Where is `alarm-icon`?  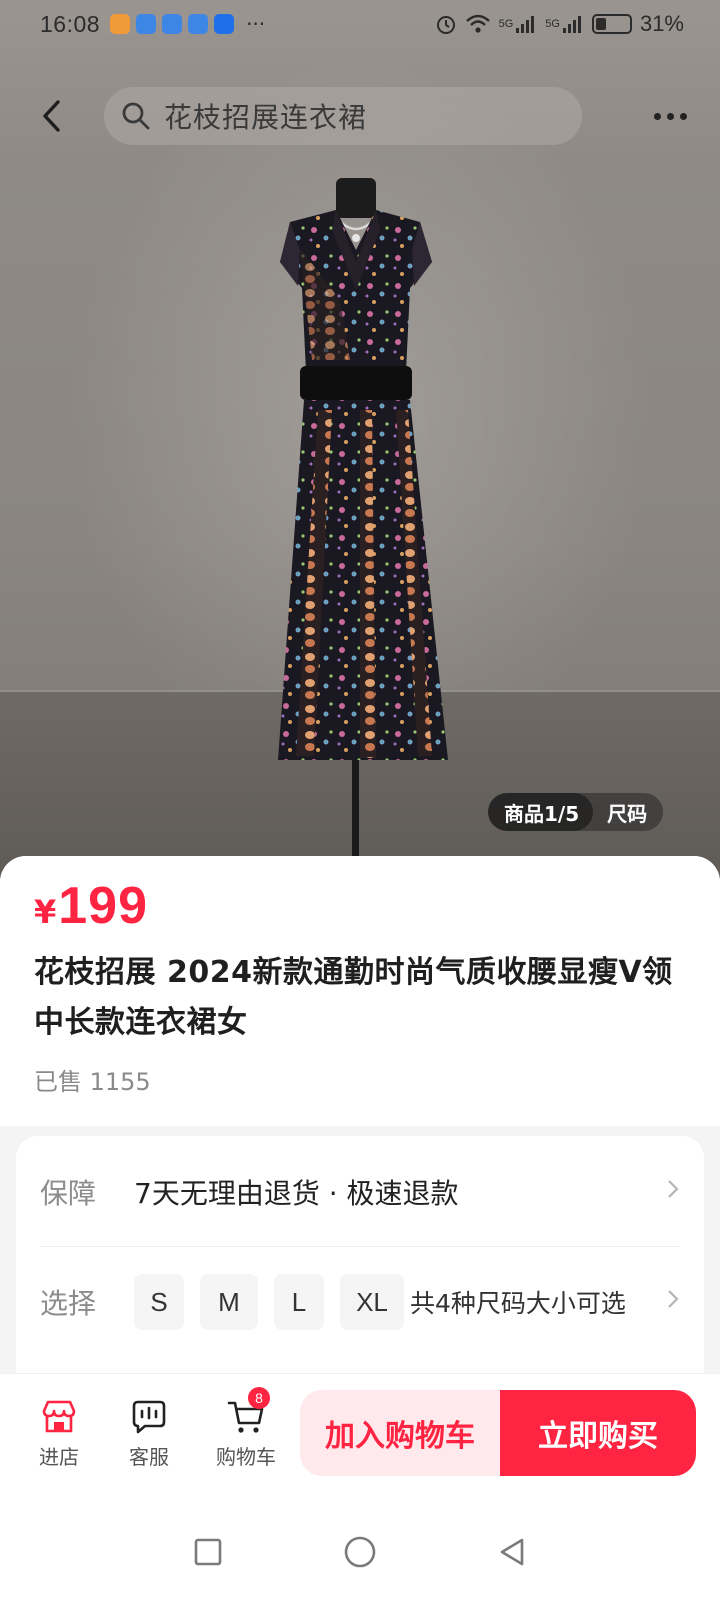
alarm-icon is located at coordinates (445, 25).